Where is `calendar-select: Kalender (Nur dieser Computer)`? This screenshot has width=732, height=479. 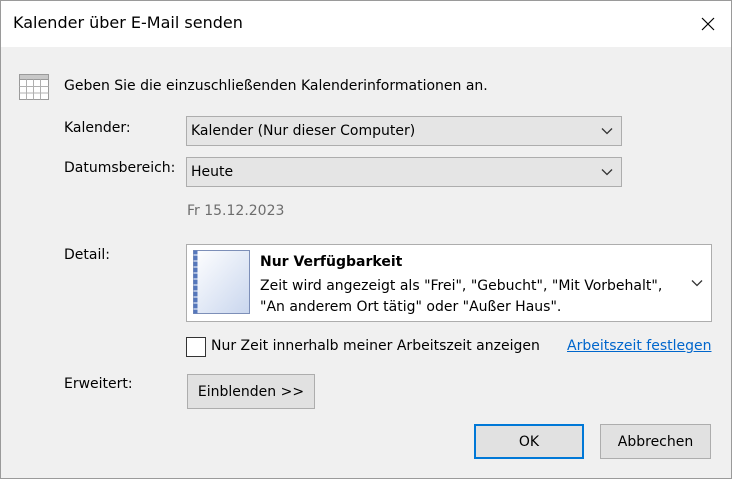 calendar-select: Kalender (Nur dieser Computer) is located at coordinates (404, 131).